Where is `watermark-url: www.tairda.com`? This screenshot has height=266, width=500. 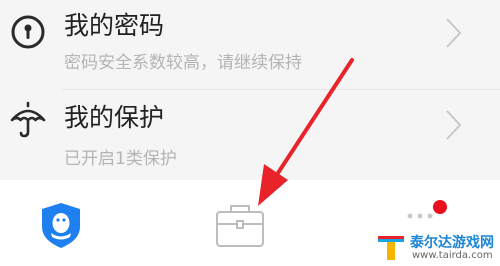 watermark-url: www.tairda.com is located at coordinates (452, 255).